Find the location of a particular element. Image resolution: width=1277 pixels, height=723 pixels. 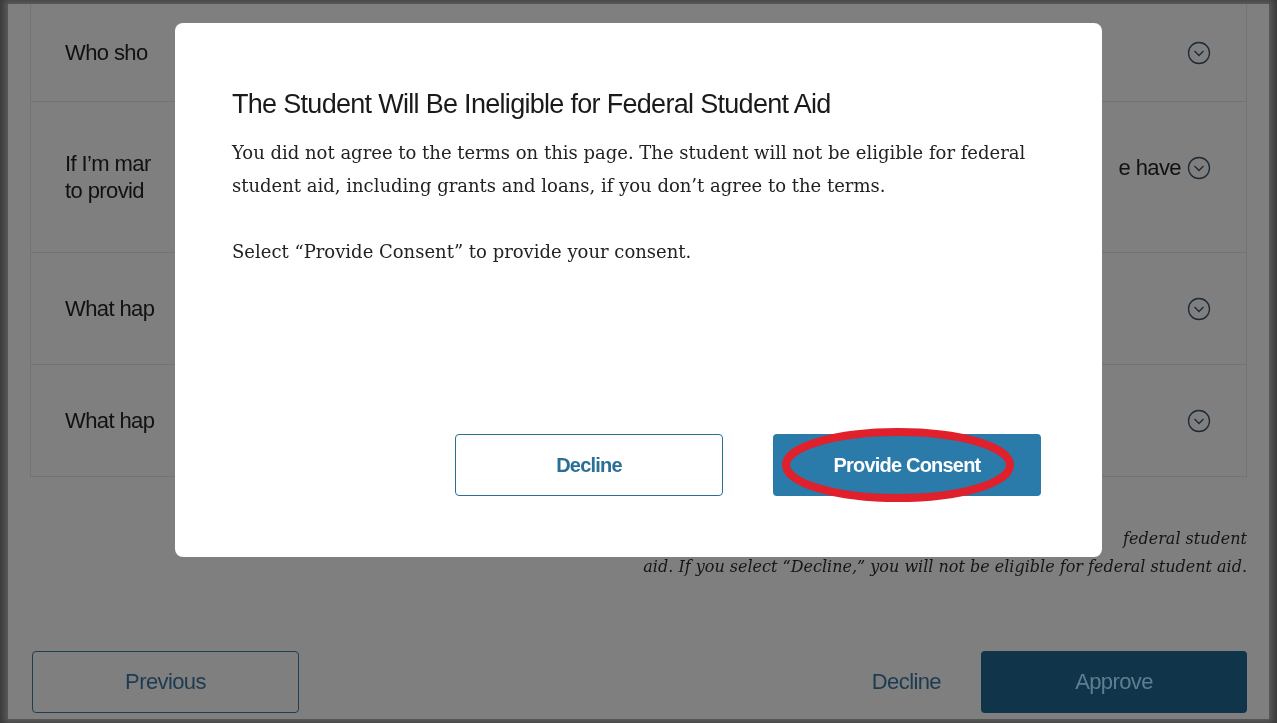

faq-question: If I’m mar to provid is located at coordinates (108, 177).